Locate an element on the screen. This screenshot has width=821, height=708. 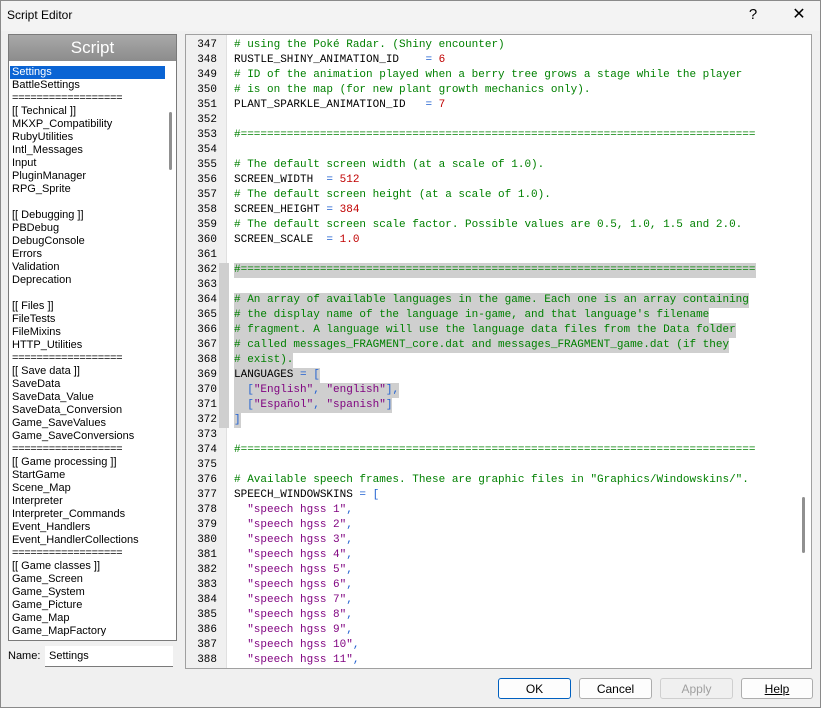
script-list-item: PBDebug is located at coordinates (87, 228).